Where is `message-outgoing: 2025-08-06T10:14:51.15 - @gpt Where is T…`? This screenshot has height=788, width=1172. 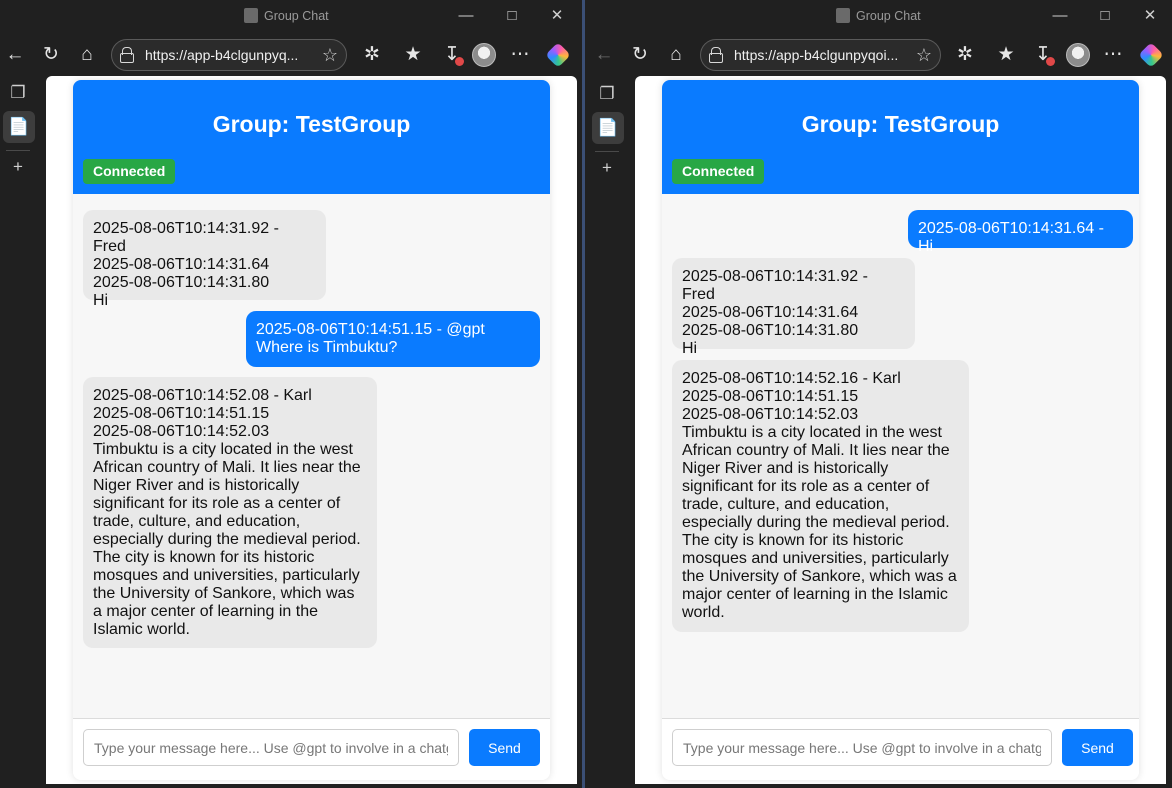 message-outgoing: 2025-08-06T10:14:51.15 - @gpt Where is T… is located at coordinates (393, 339).